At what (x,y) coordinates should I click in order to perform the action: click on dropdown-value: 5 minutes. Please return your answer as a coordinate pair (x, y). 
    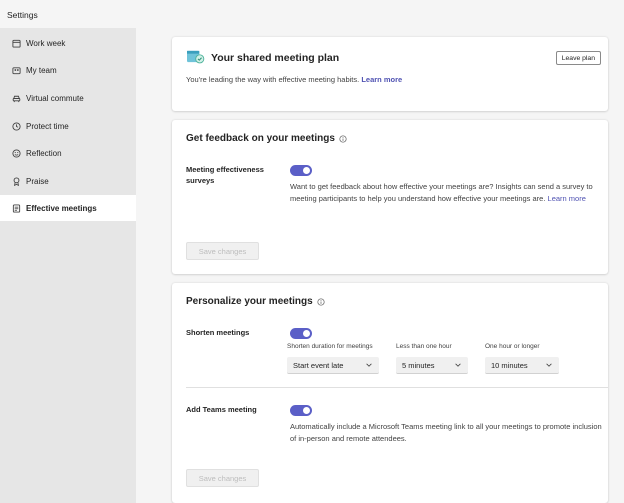
    Looking at the image, I should click on (418, 365).